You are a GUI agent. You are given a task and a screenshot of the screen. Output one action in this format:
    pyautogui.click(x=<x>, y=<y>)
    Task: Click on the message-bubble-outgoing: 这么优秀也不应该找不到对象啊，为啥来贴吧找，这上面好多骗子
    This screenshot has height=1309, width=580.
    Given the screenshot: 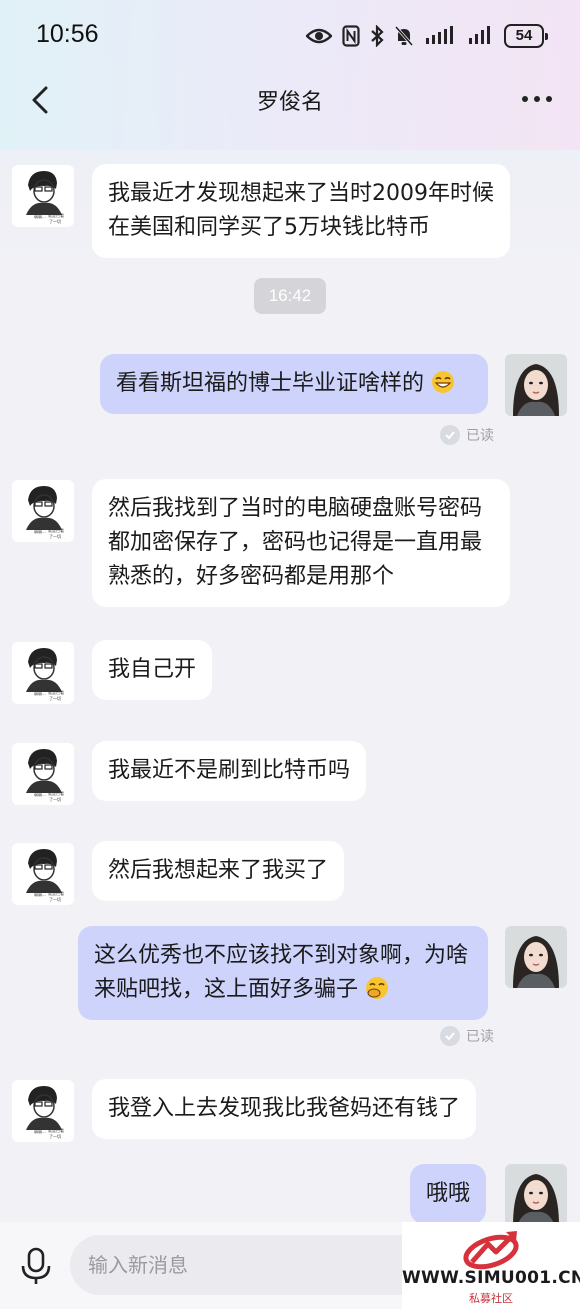 What is the action you would take?
    pyautogui.click(x=283, y=973)
    